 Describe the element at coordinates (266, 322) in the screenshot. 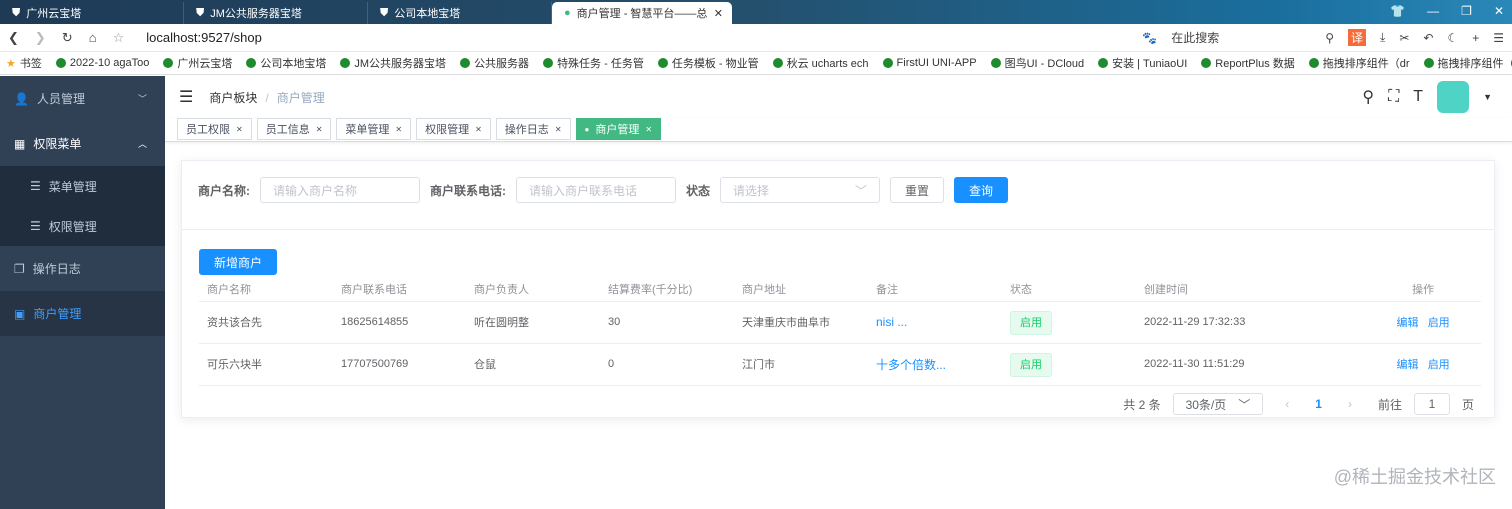

I see `cell-name: 资共该合先` at that location.